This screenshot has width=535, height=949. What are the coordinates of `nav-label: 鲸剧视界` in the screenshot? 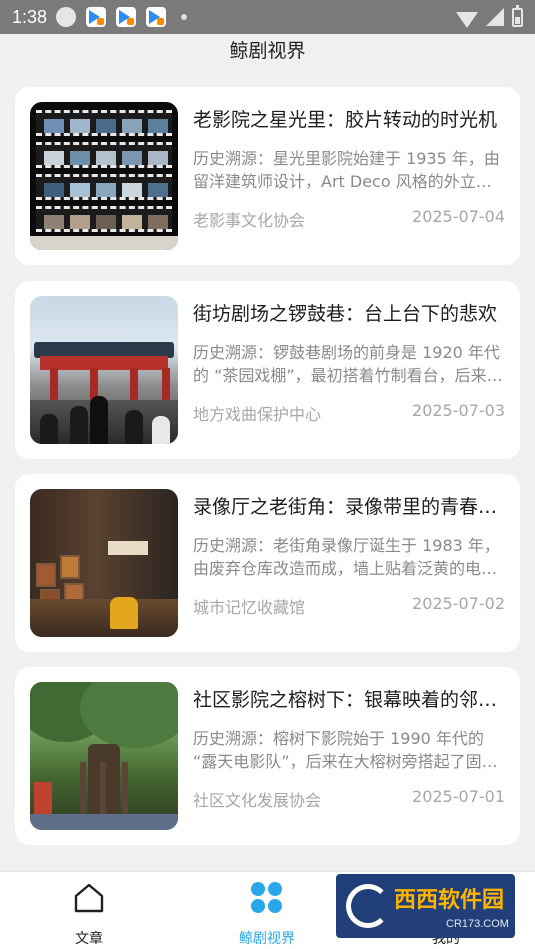 It's located at (267, 939).